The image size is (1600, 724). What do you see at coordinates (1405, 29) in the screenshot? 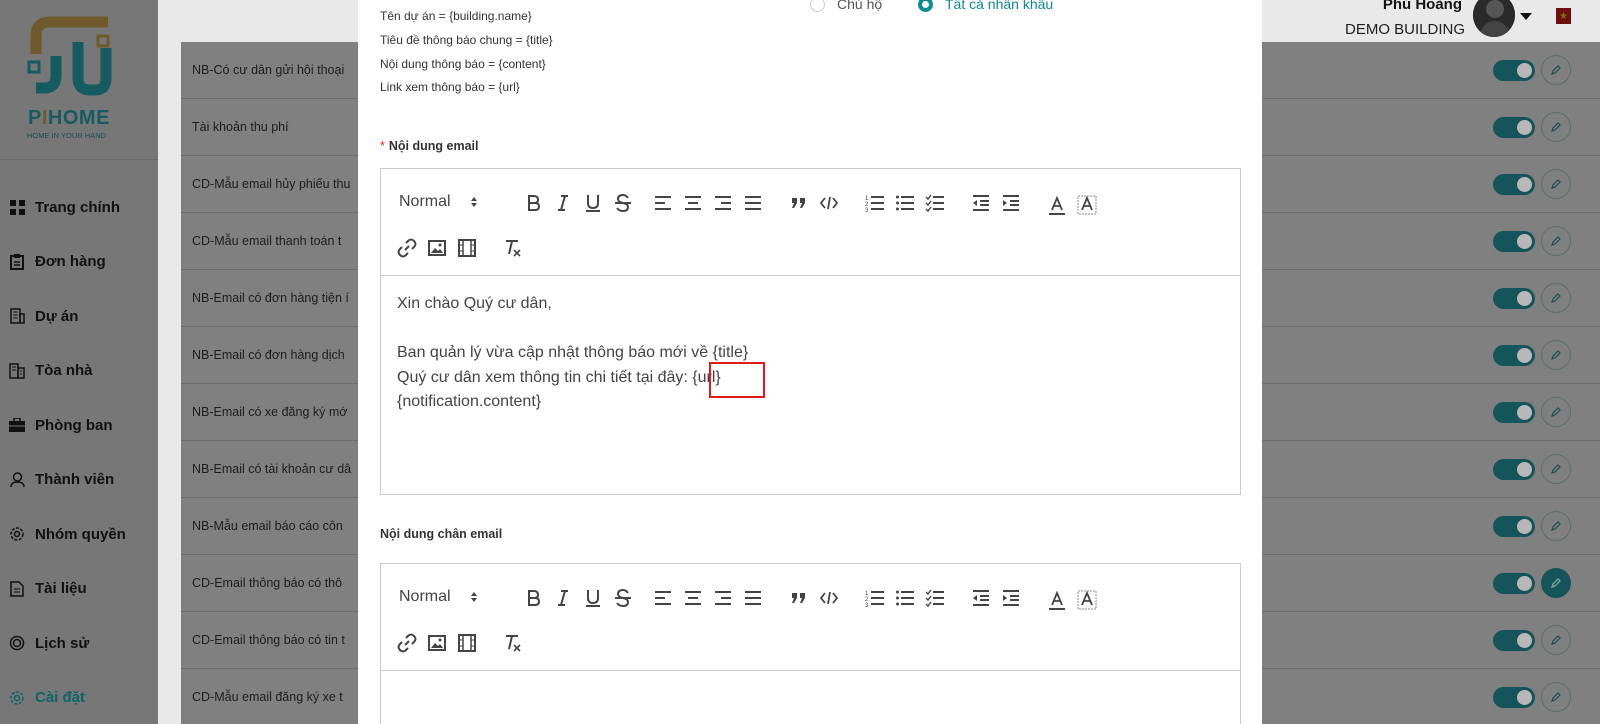
I see `header-building-name: DEMO BUILDING` at bounding box center [1405, 29].